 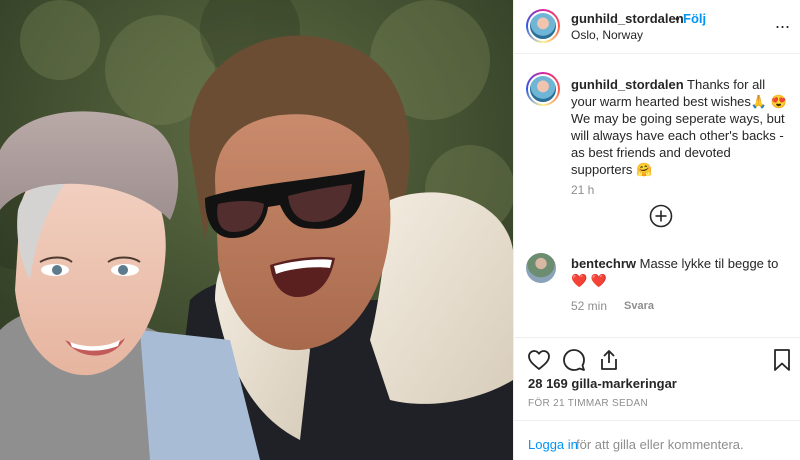 I want to click on plus-circle-icon, so click(x=661, y=216).